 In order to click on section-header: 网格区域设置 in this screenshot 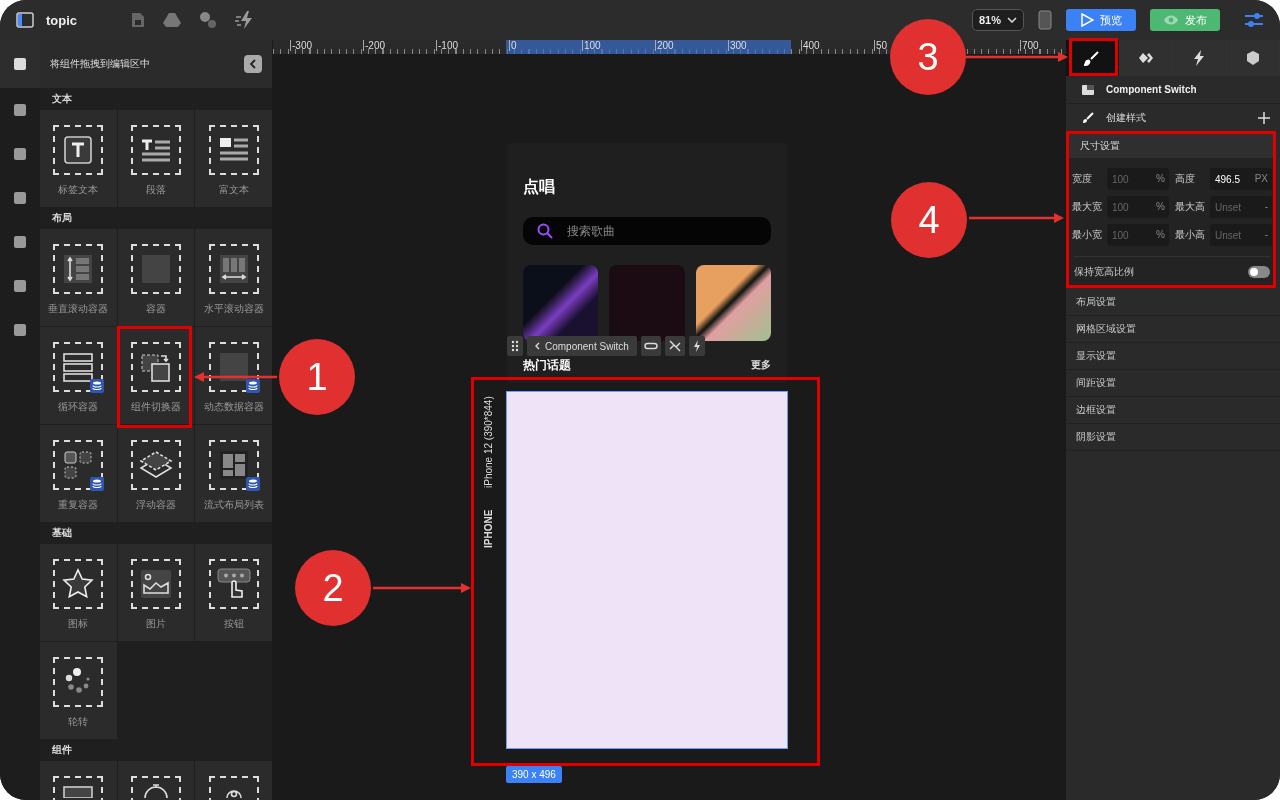, I will do `click(1173, 329)`.